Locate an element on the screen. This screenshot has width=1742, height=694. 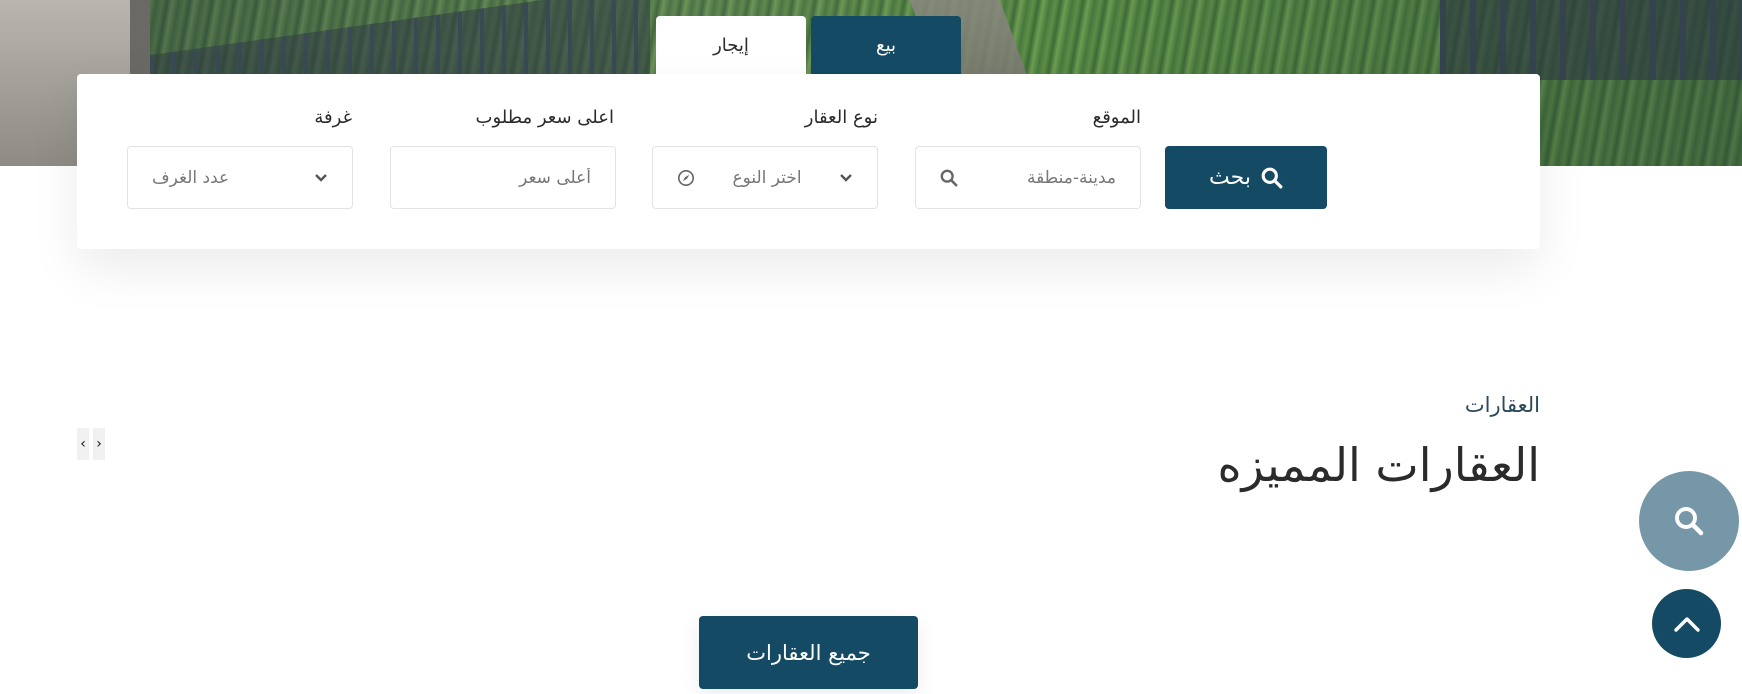
slider-next-button: › is located at coordinates (99, 444).